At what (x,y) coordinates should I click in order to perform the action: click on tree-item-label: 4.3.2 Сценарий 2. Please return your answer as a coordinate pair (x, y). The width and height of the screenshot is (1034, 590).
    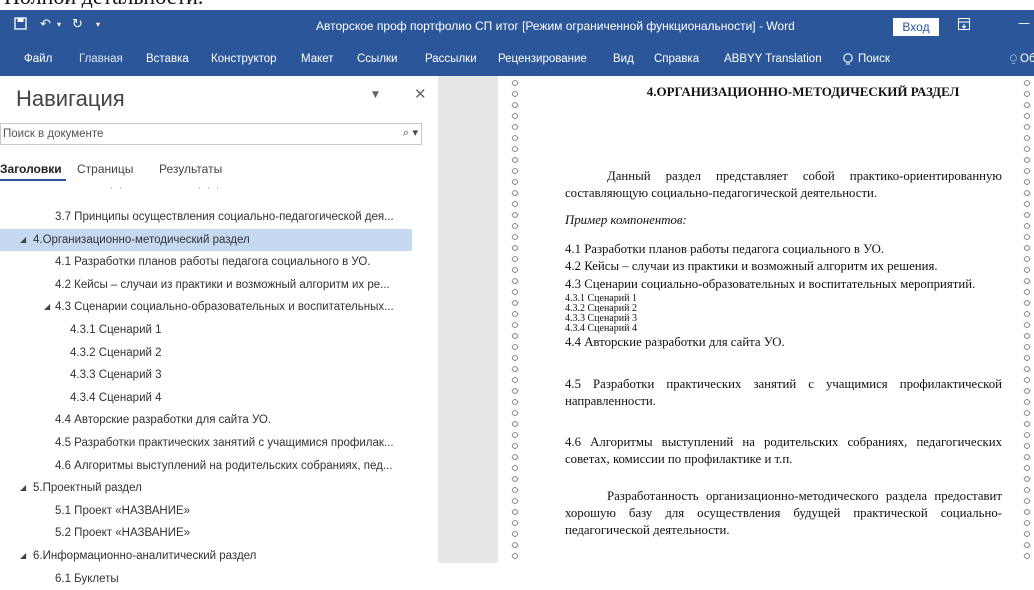
    Looking at the image, I should click on (116, 352).